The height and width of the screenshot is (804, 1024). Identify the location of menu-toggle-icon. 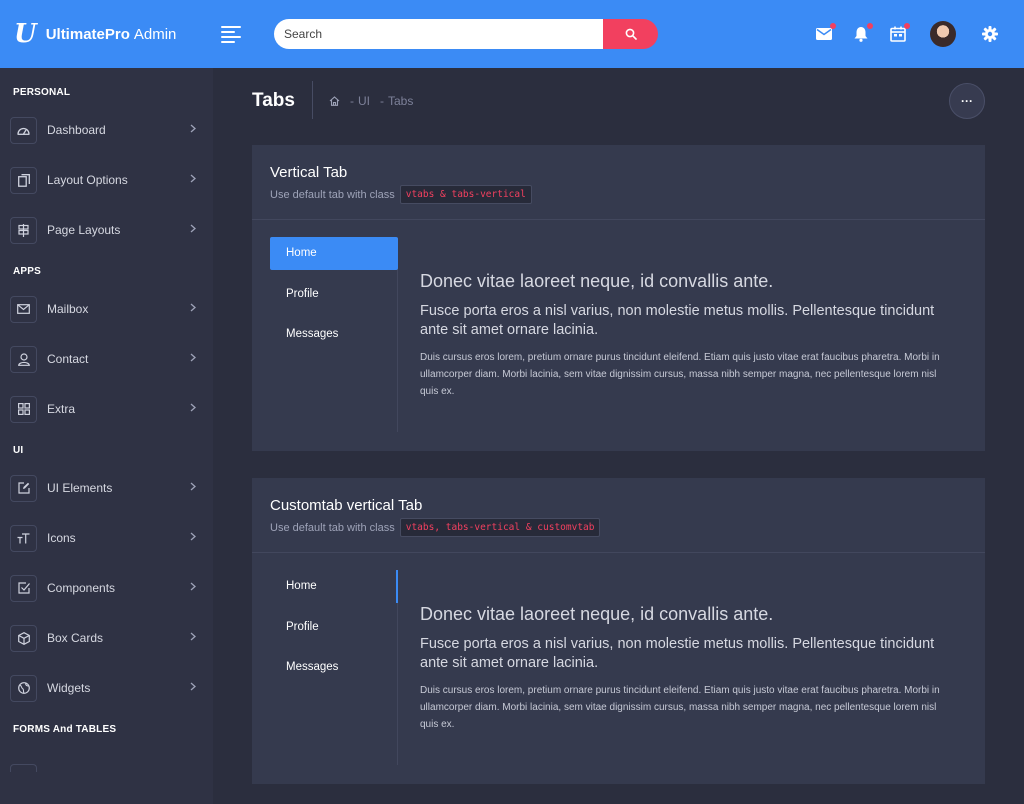
(231, 34).